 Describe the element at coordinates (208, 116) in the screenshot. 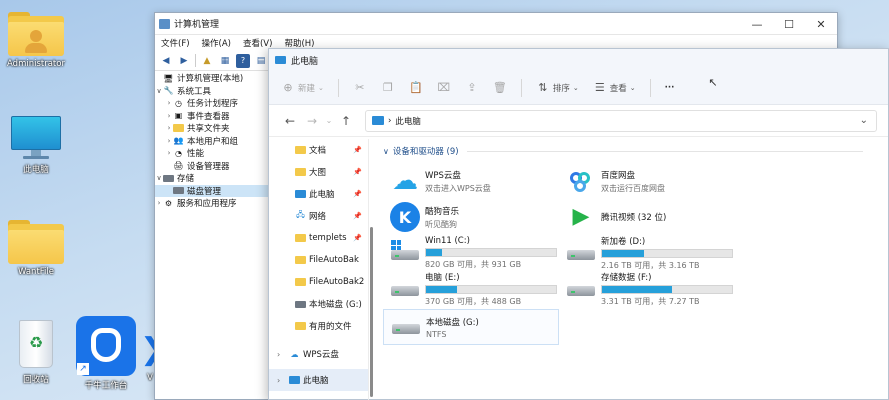

I see `tree-label: 事件查看器` at that location.